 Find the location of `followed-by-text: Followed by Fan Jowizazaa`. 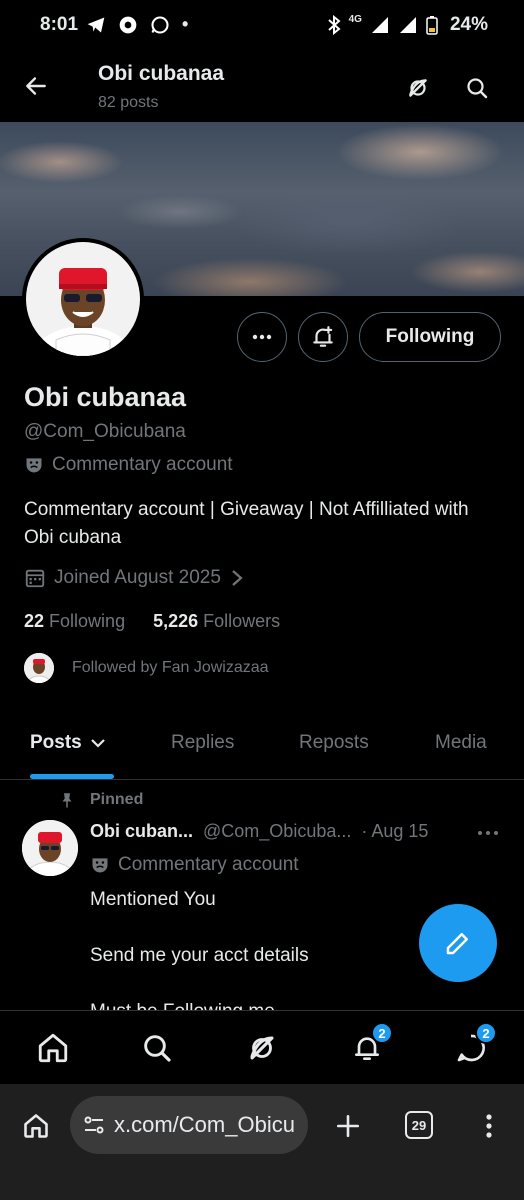

followed-by-text: Followed by Fan Jowizazaa is located at coordinates (170, 667).